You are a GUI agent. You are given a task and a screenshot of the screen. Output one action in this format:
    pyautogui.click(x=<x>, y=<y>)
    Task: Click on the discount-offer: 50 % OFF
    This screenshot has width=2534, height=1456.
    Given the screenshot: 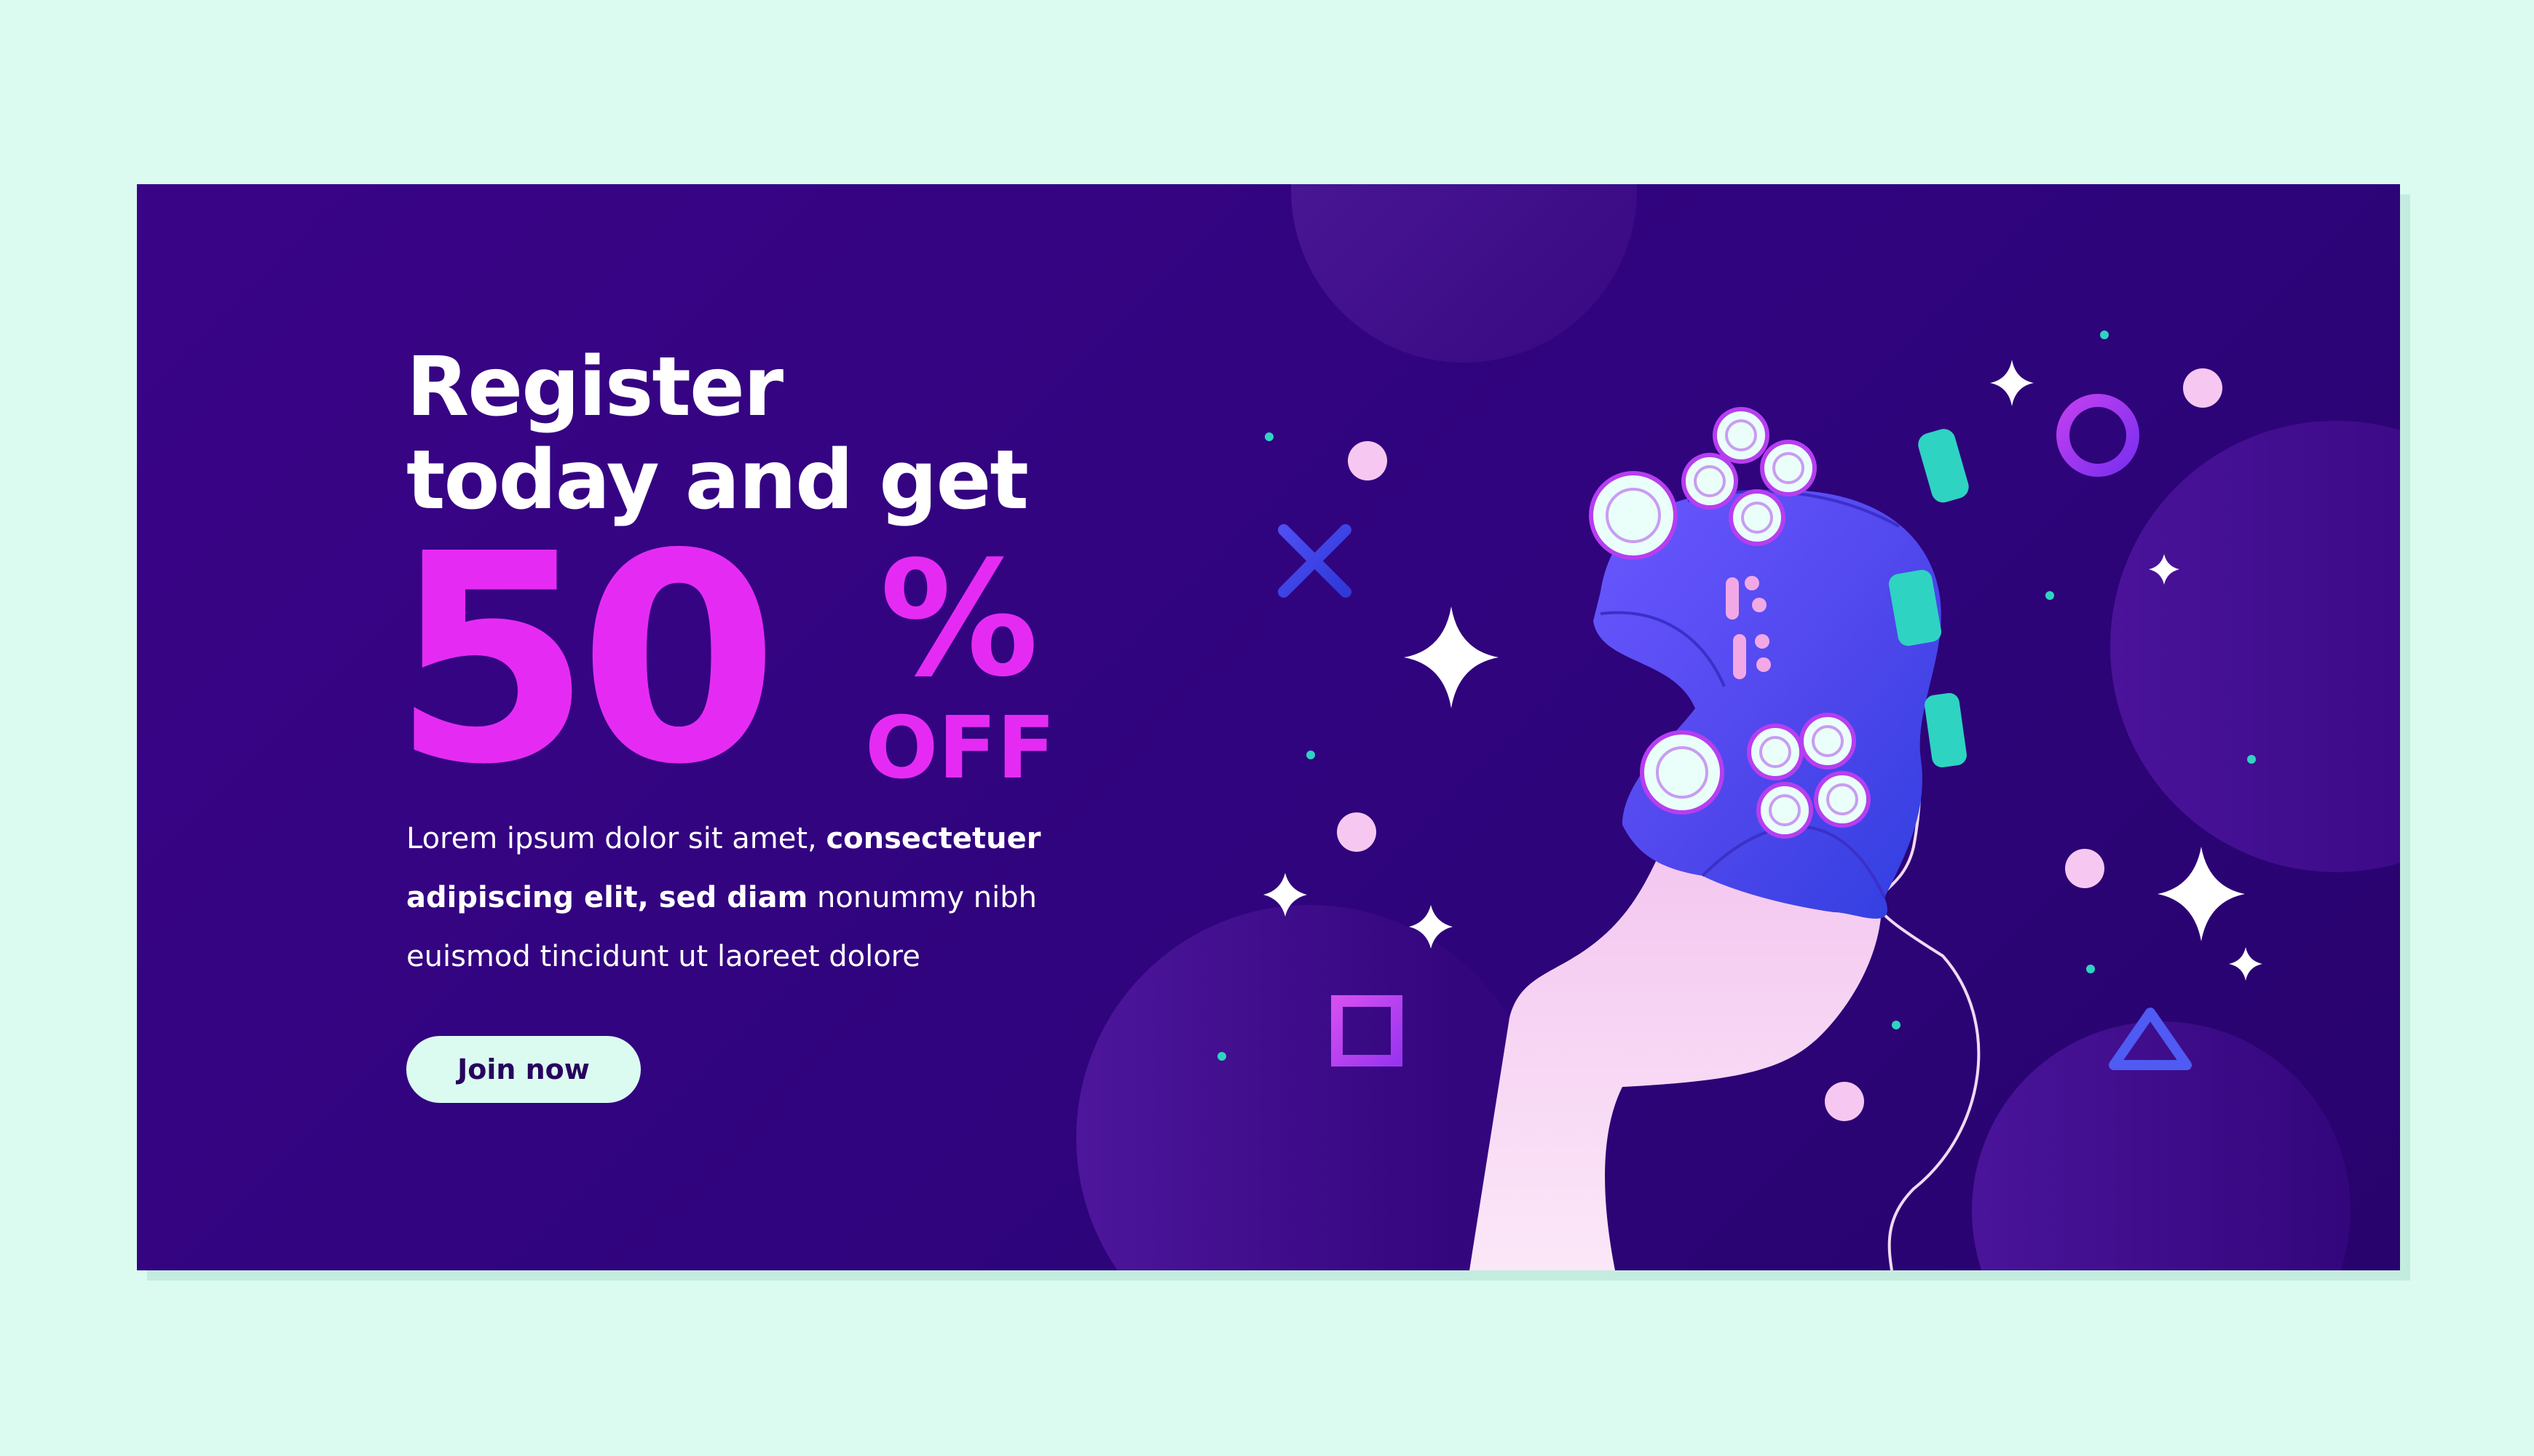 What is the action you would take?
    pyautogui.click(x=829, y=660)
    